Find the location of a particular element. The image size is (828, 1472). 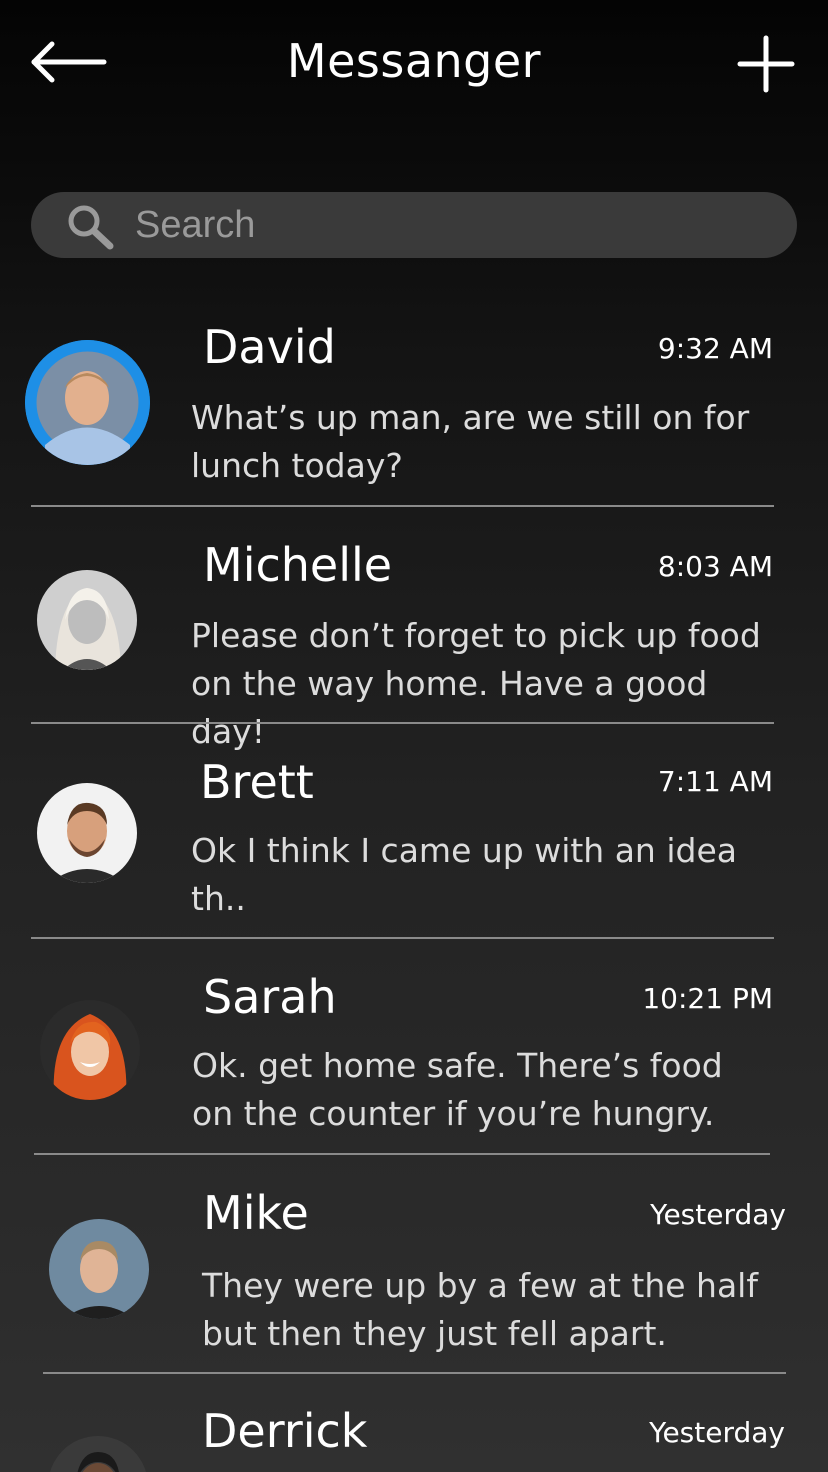

avatar-derrick is located at coordinates (98, 1454).